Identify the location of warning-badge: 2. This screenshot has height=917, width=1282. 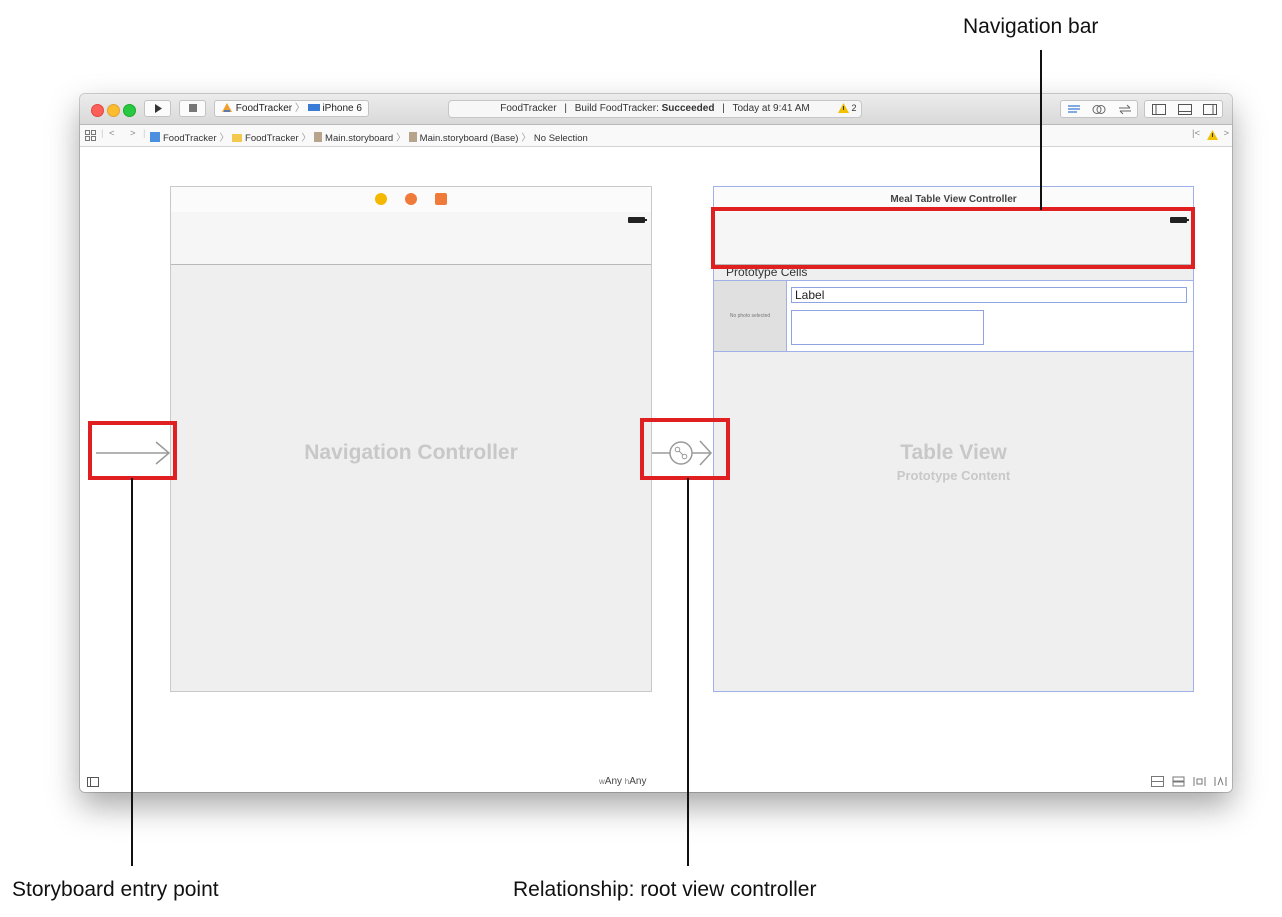
(847, 108).